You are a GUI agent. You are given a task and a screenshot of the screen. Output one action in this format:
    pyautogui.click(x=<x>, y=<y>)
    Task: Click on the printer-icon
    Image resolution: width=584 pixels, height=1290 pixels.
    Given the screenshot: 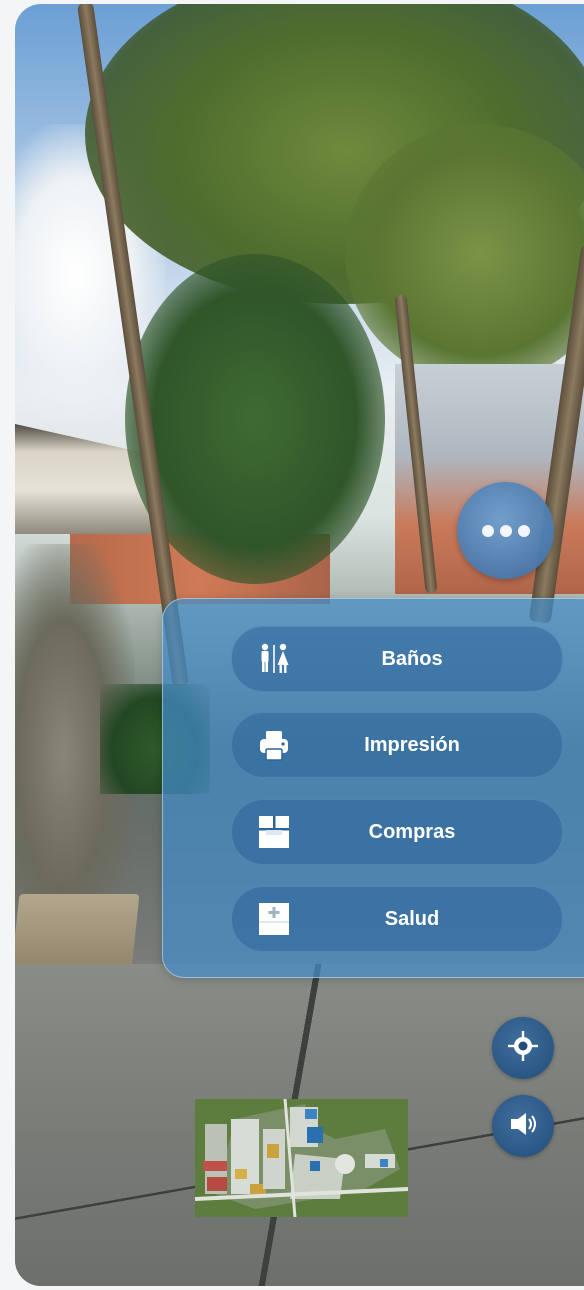 What is the action you would take?
    pyautogui.click(x=274, y=745)
    